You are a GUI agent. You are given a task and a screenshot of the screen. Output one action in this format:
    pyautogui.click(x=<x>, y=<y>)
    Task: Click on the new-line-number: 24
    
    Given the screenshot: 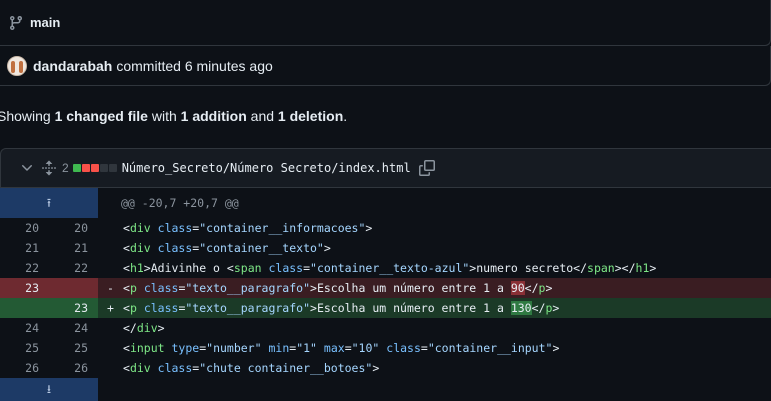 What is the action you would take?
    pyautogui.click(x=73, y=328)
    